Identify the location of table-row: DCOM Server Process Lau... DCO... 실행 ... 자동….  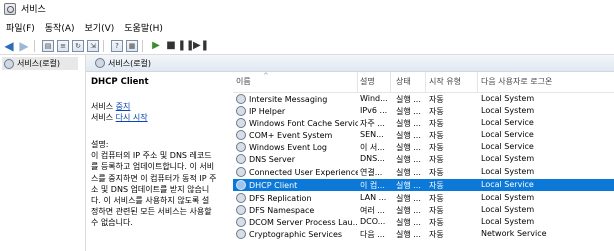
(423, 222).